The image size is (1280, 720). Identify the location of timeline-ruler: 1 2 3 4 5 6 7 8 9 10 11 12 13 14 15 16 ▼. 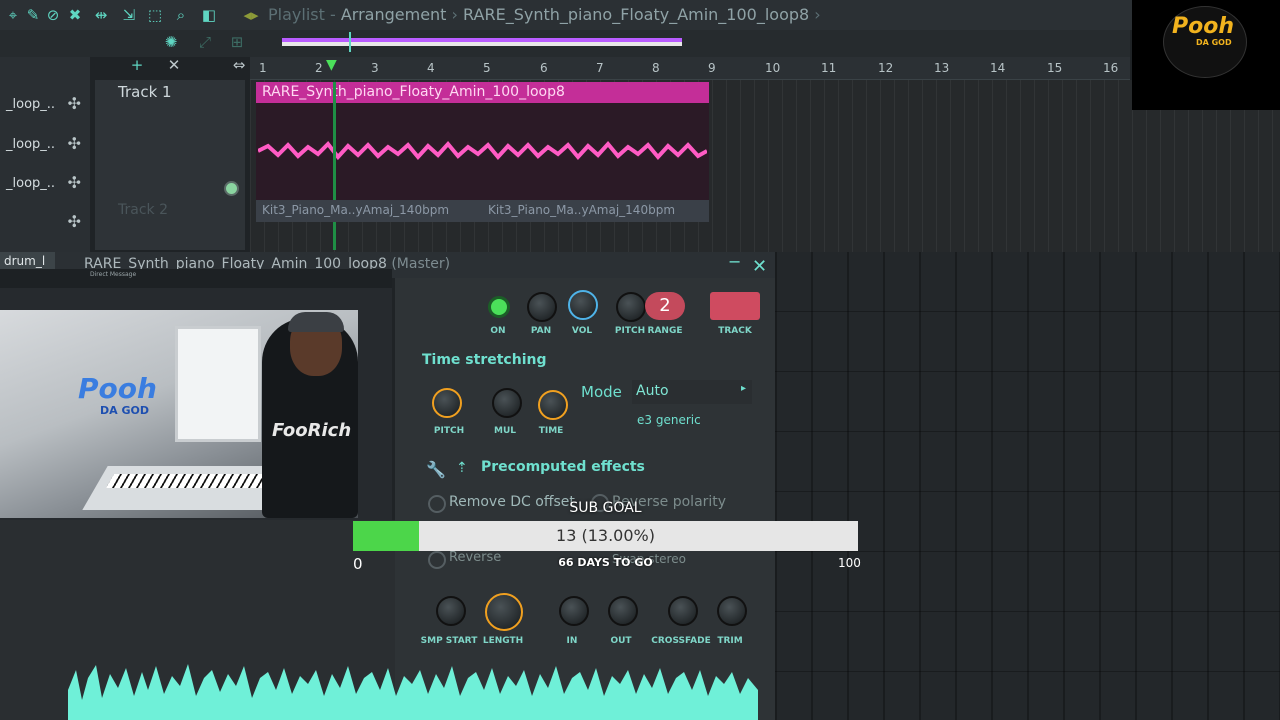
(690, 68).